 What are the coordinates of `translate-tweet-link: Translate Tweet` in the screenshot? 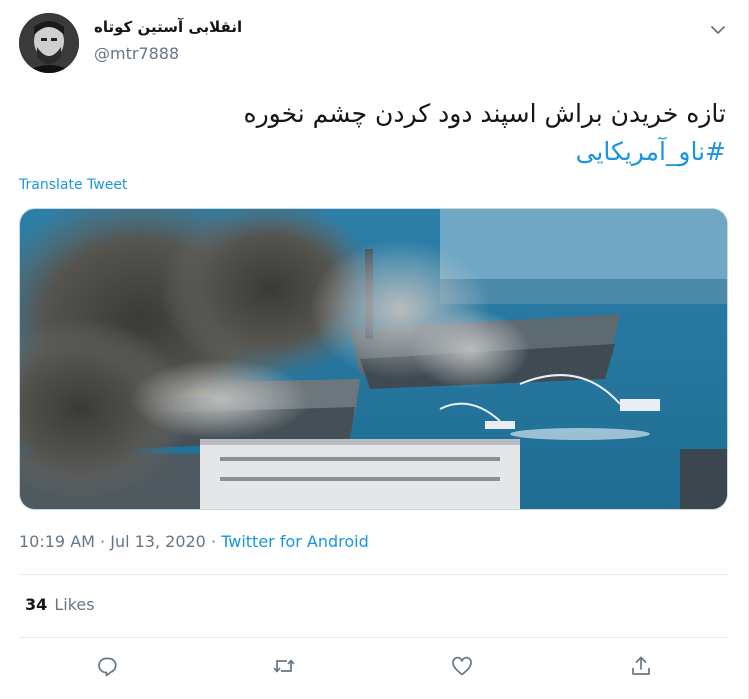 It's located at (73, 185).